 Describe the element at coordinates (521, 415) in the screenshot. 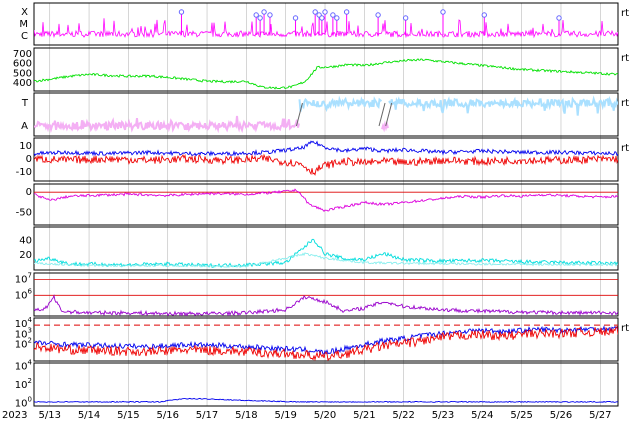

I see `x-tick-5-25: 5/25` at that location.